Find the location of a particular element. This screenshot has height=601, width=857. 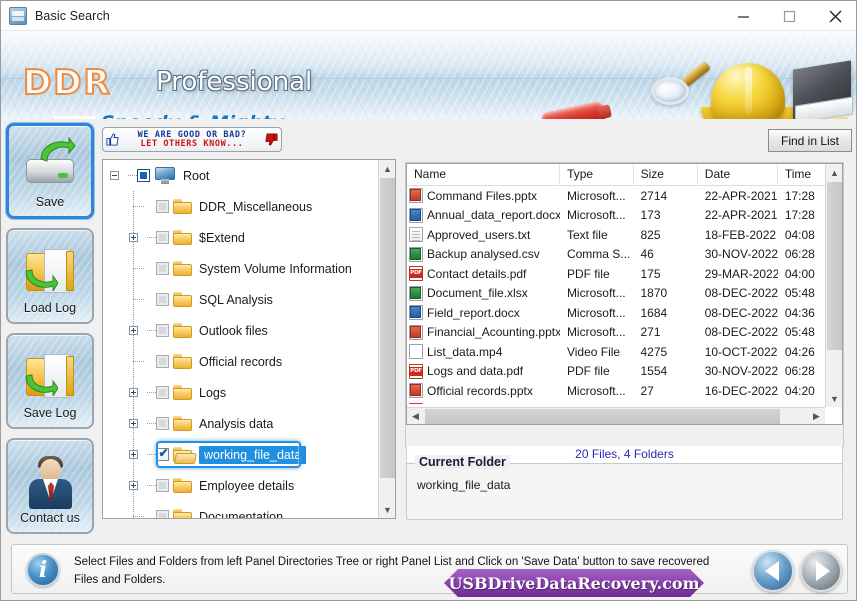

drive-save-icon is located at coordinates (50, 165).